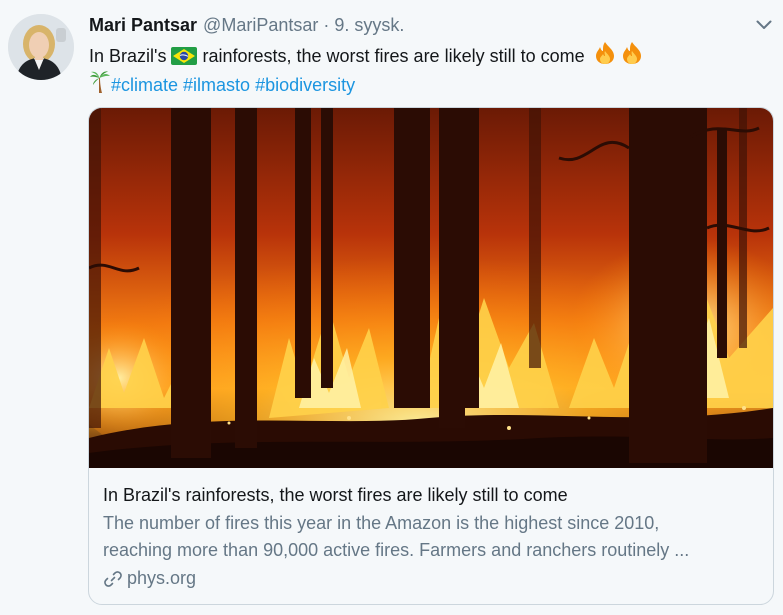 The image size is (783, 615). Describe the element at coordinates (184, 56) in the screenshot. I see `brazil-flag-icon` at that location.